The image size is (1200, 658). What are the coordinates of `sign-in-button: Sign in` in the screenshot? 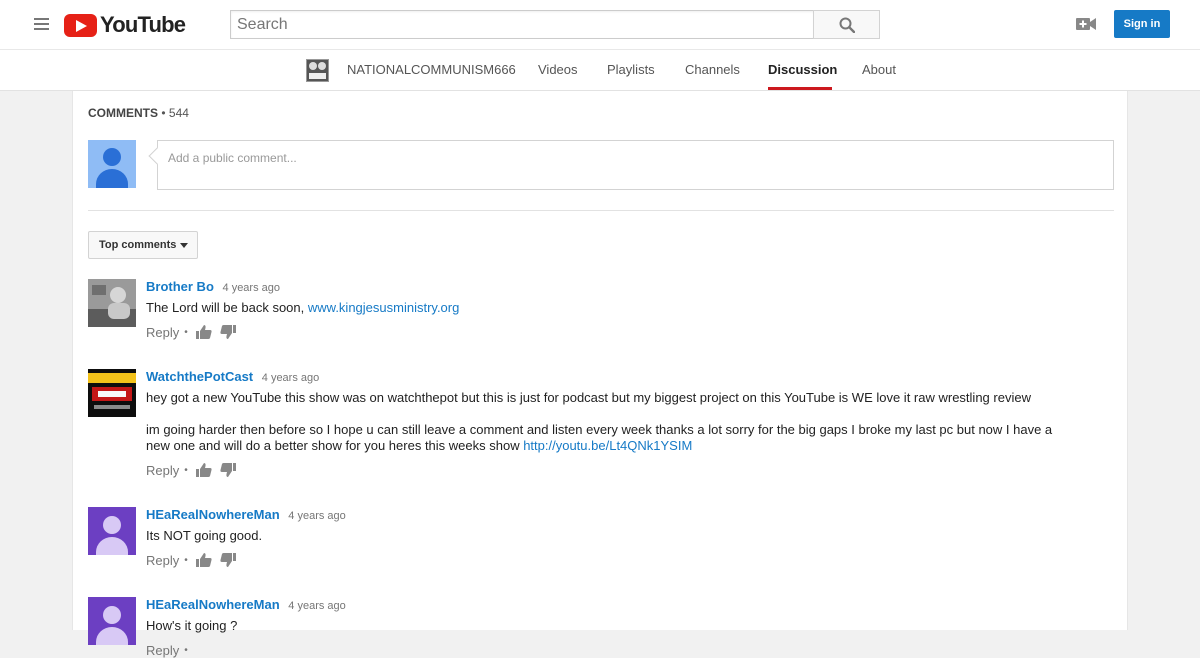 It's located at (1142, 24).